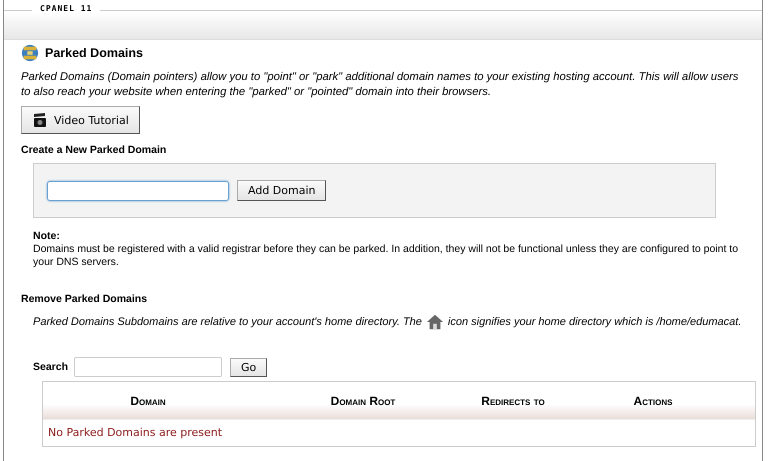  I want to click on domain-input-field, so click(138, 190).